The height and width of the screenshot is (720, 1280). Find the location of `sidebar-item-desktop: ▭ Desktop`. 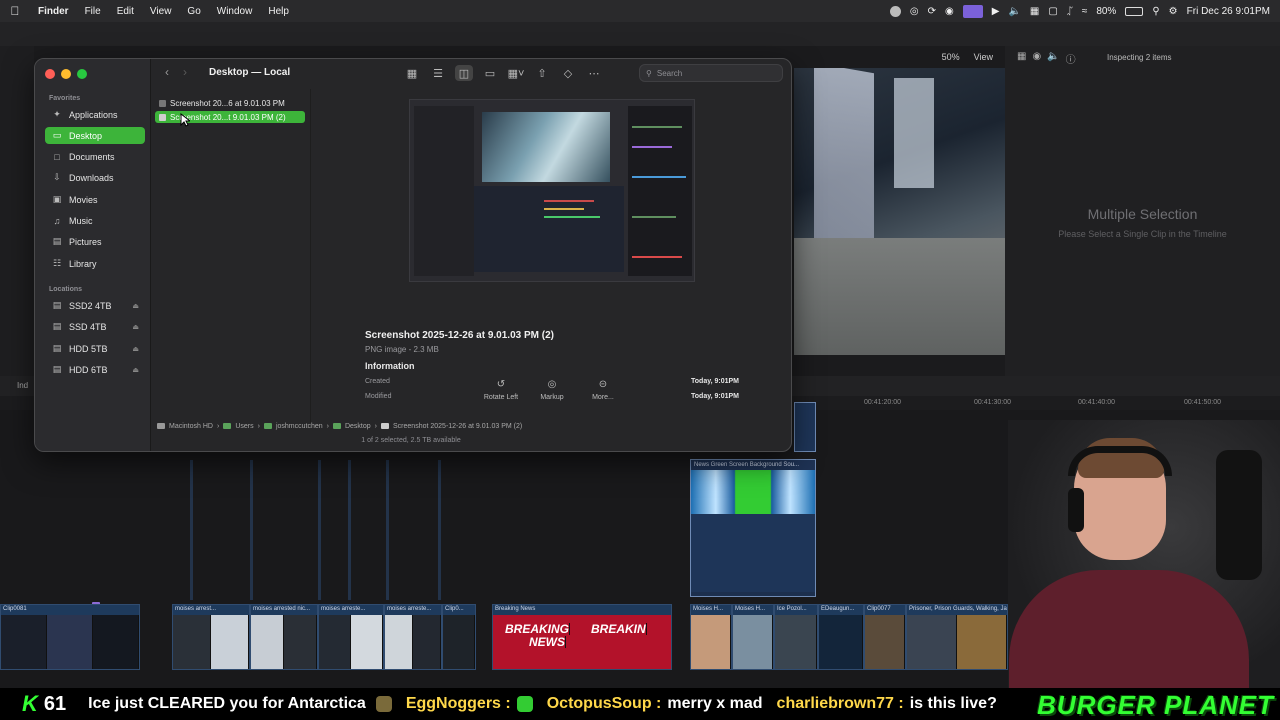

sidebar-item-desktop: ▭ Desktop is located at coordinates (95, 135).